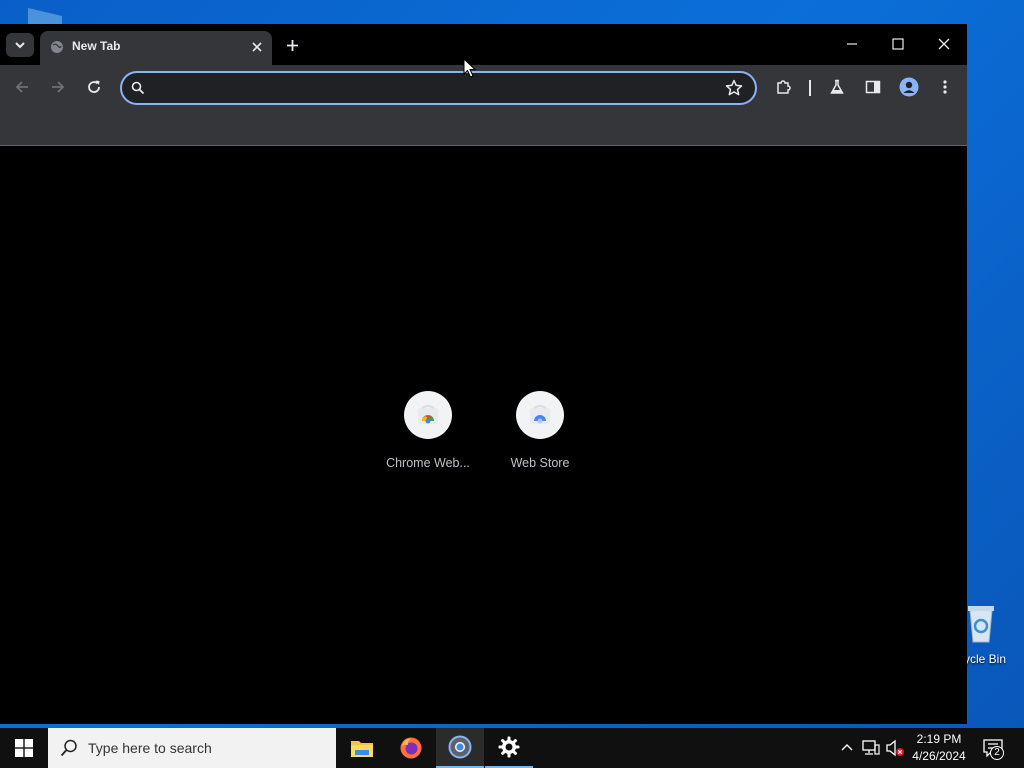 The width and height of the screenshot is (1024, 768). I want to click on taskbar-clock: 2:19 PM 4/26/2024, so click(939, 748).